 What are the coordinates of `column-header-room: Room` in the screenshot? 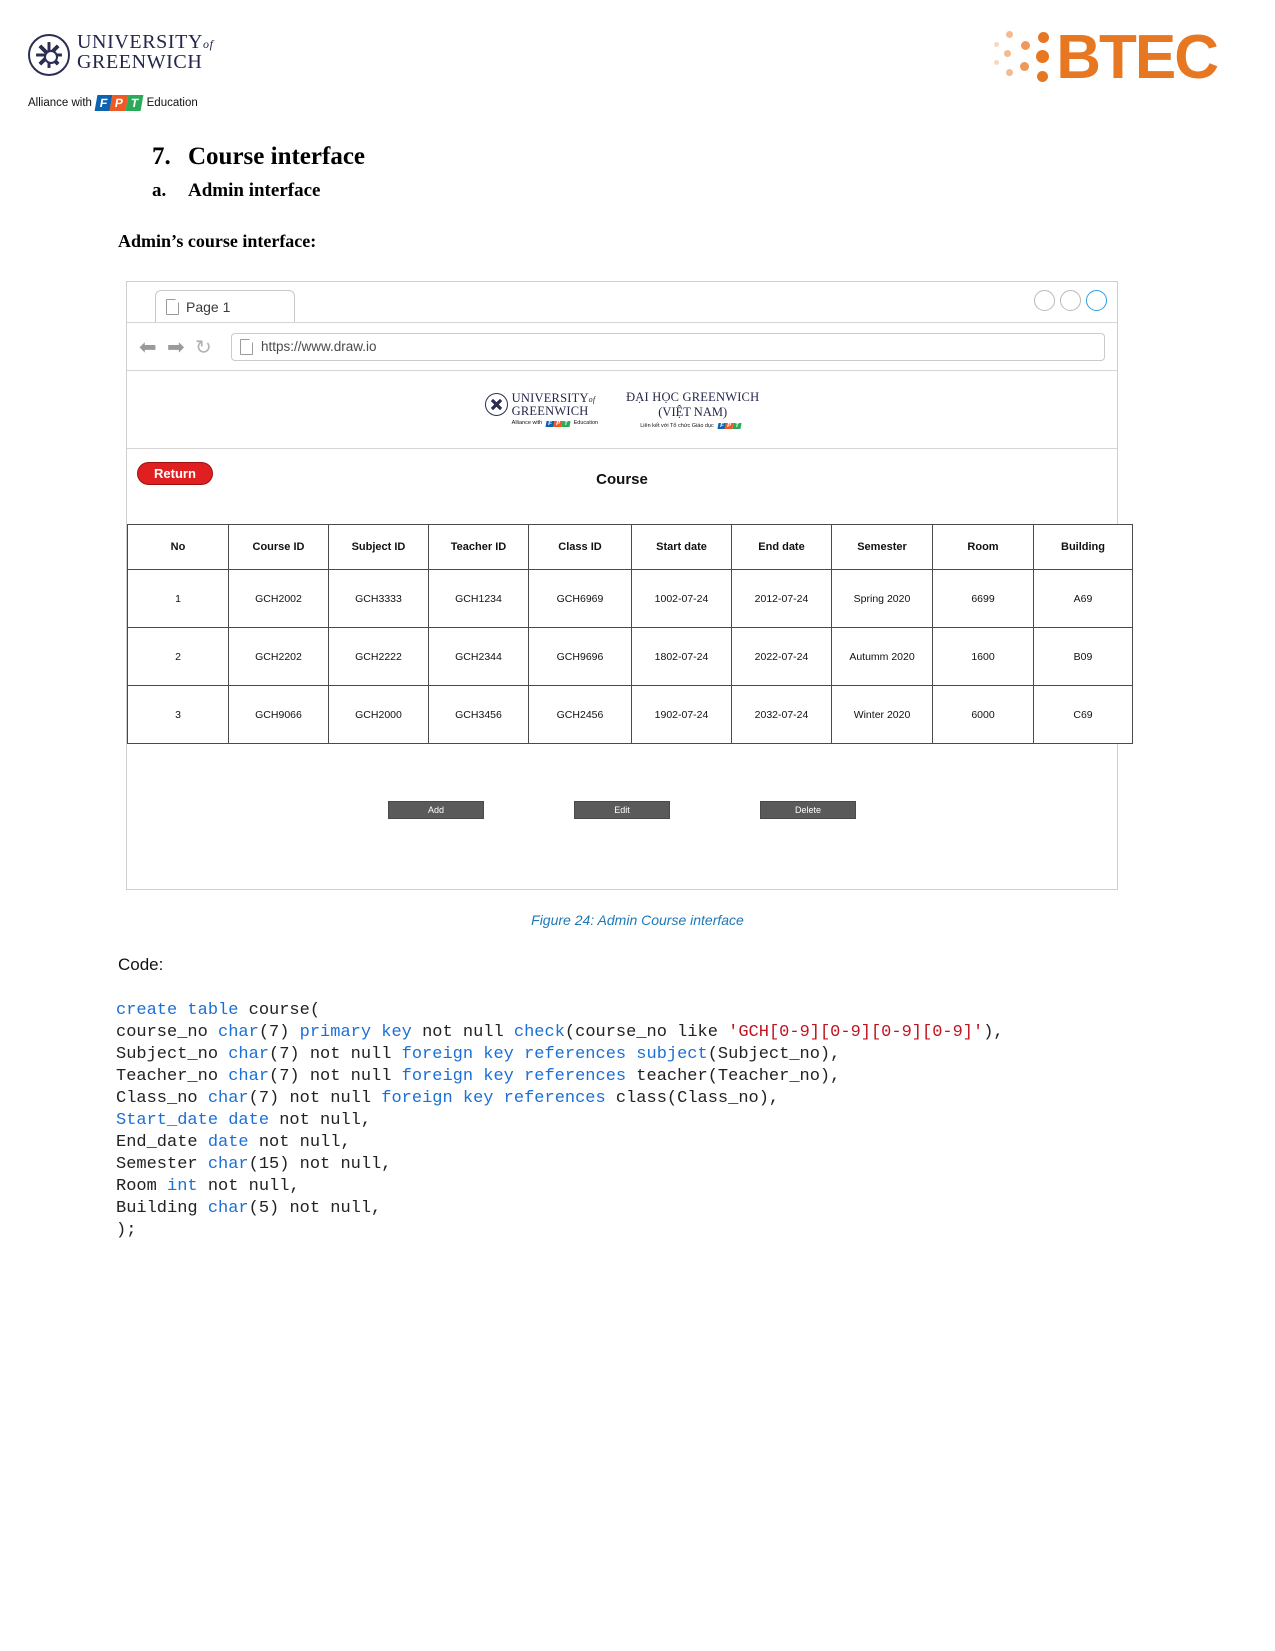 It's located at (983, 547).